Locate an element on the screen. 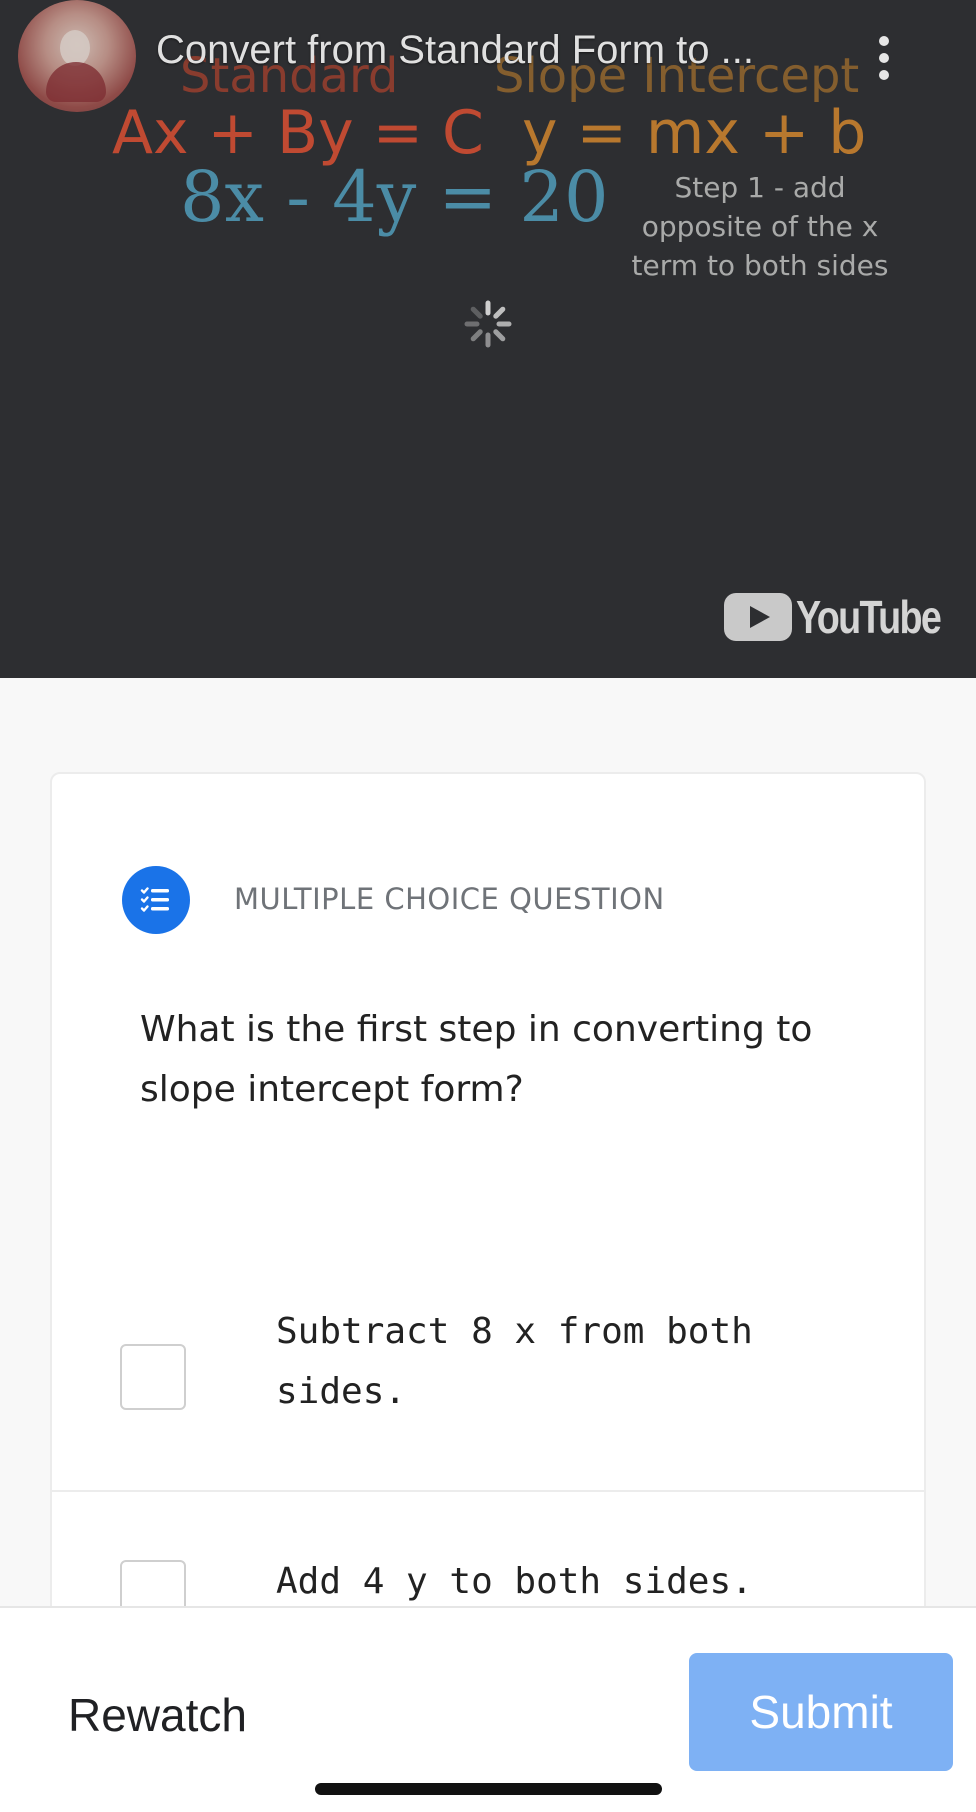 The height and width of the screenshot is (1812, 976). option-label: Add 4 y to both sides. is located at coordinates (556, 1582).